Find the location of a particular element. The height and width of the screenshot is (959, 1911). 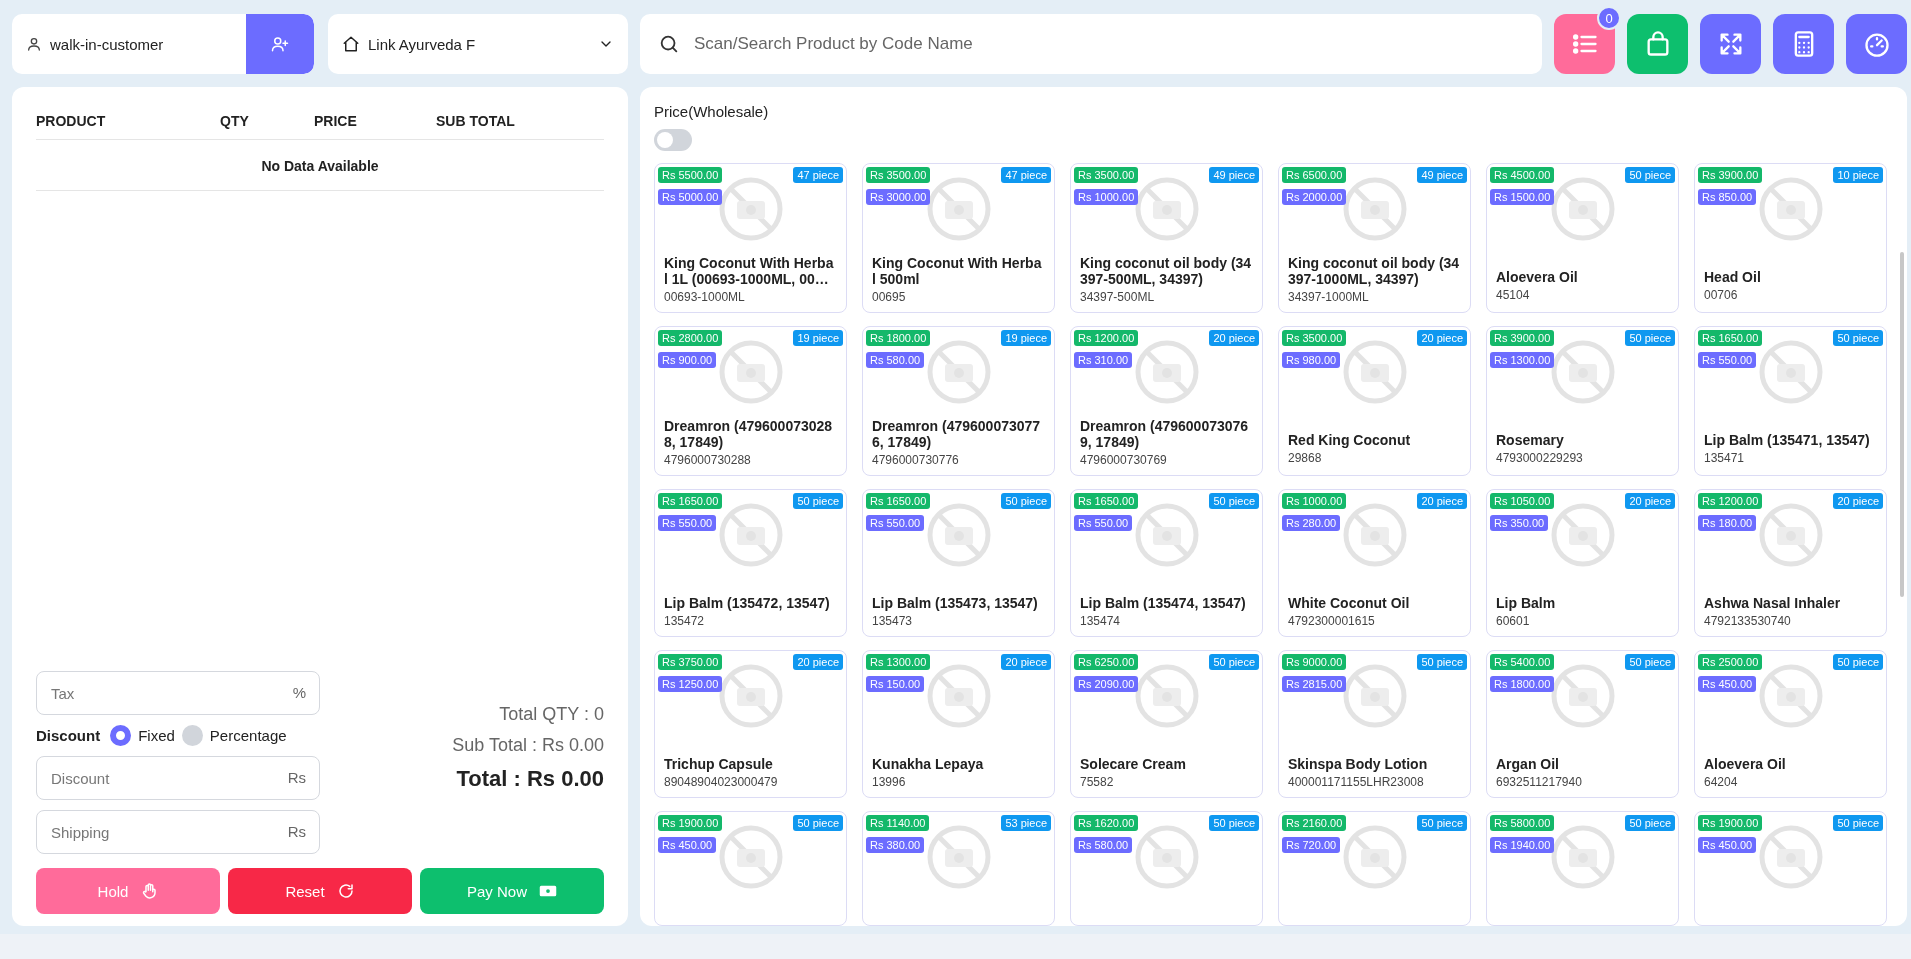

stock-tag: 53 piece is located at coordinates (1026, 823).